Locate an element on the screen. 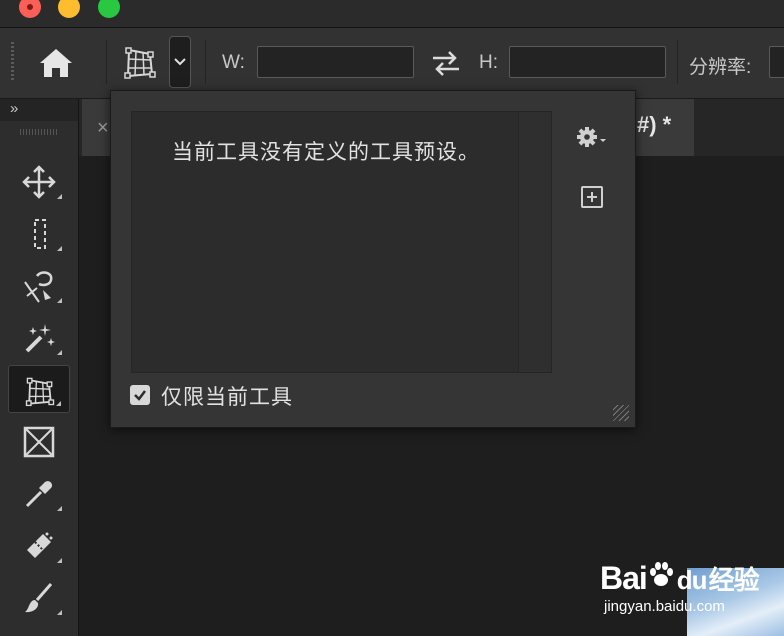 This screenshot has width=784, height=636. options-bar-grip is located at coordinates (12, 62).